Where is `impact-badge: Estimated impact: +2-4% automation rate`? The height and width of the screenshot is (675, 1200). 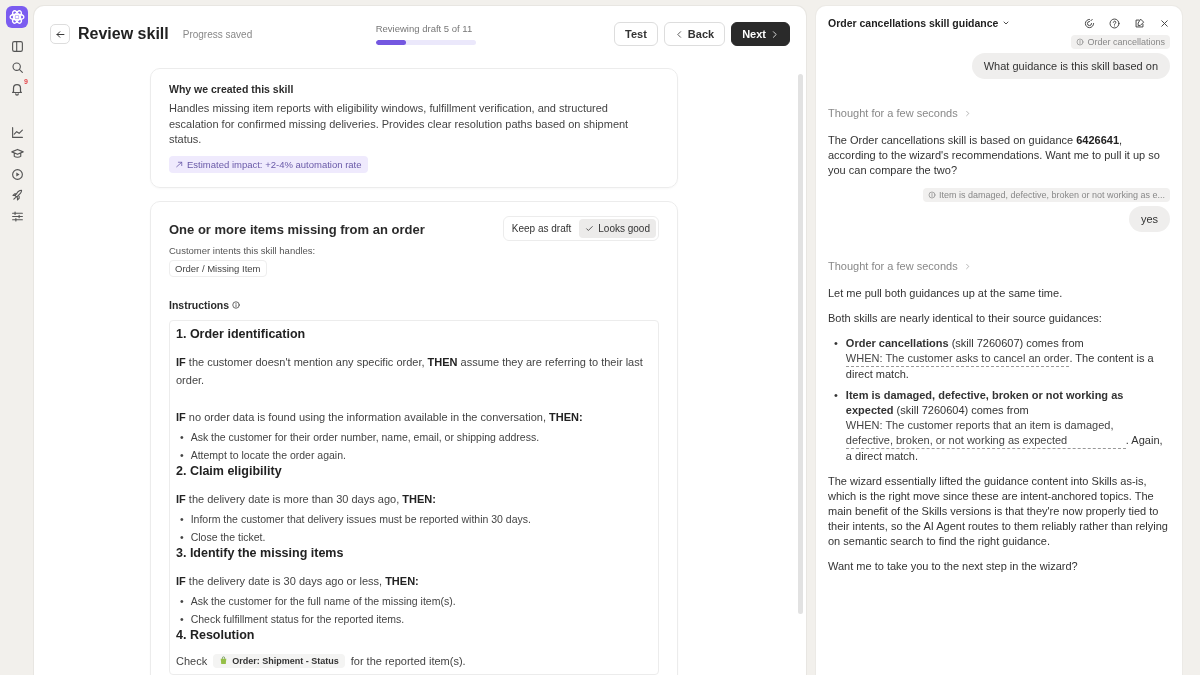
impact-badge: Estimated impact: +2-4% automation rate is located at coordinates (268, 164).